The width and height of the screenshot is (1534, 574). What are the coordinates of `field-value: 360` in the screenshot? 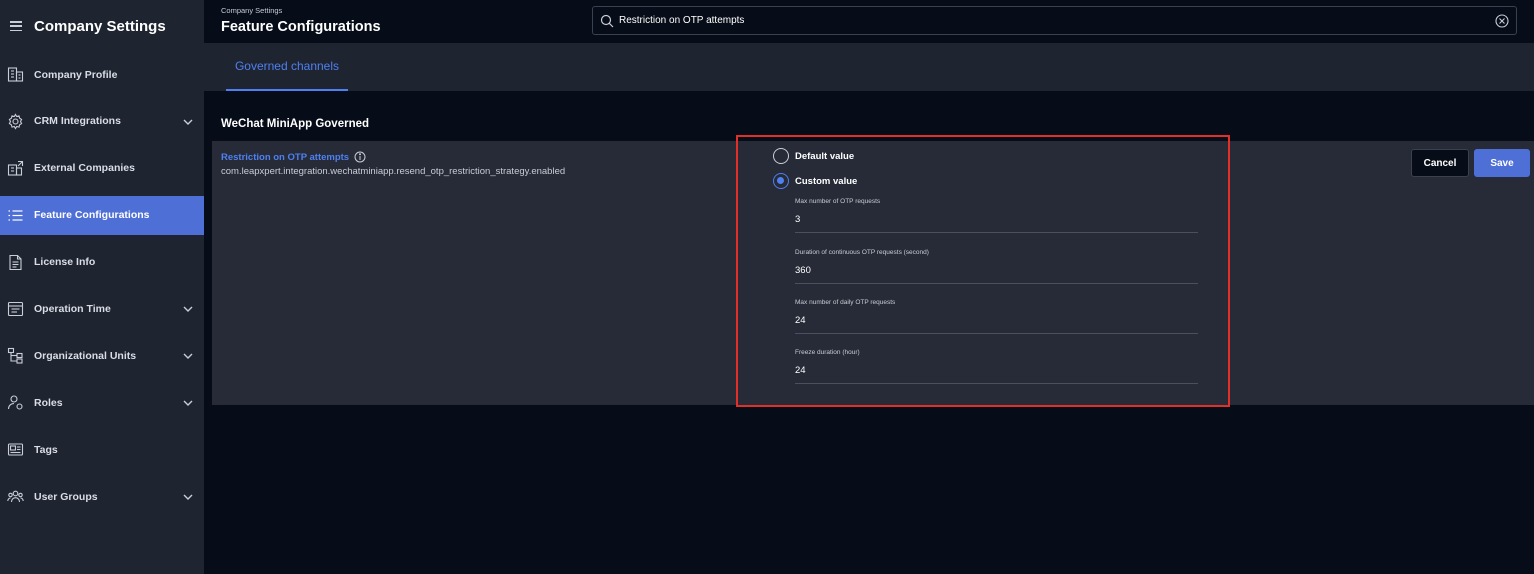 It's located at (996, 274).